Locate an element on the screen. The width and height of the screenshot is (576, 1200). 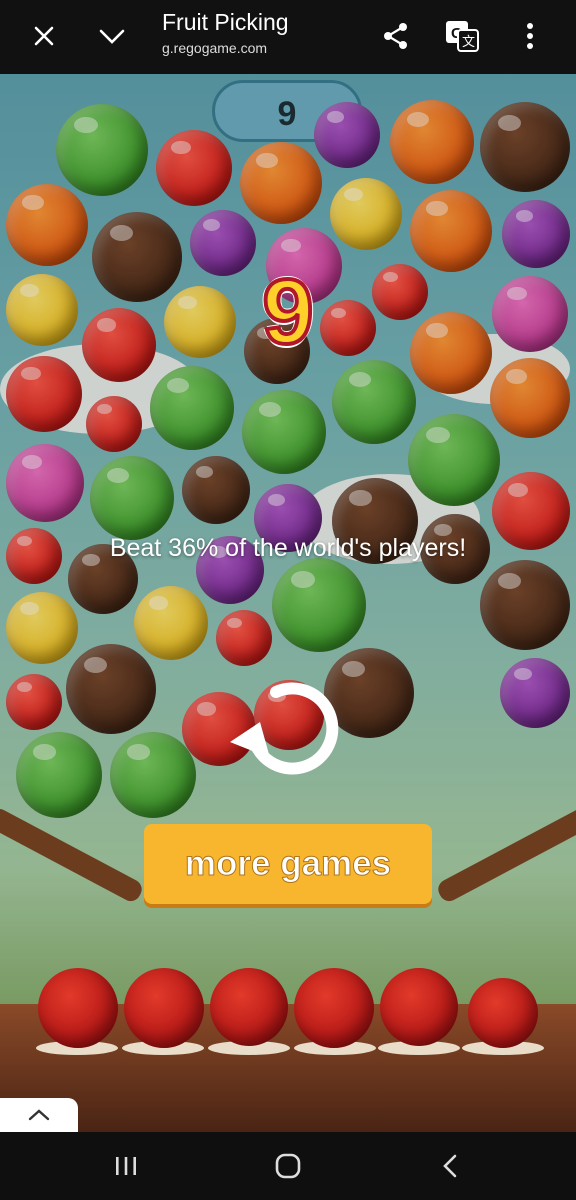
browser-toolbar: Fruit Picking g.regogame.com G 文 is located at coordinates (288, 37).